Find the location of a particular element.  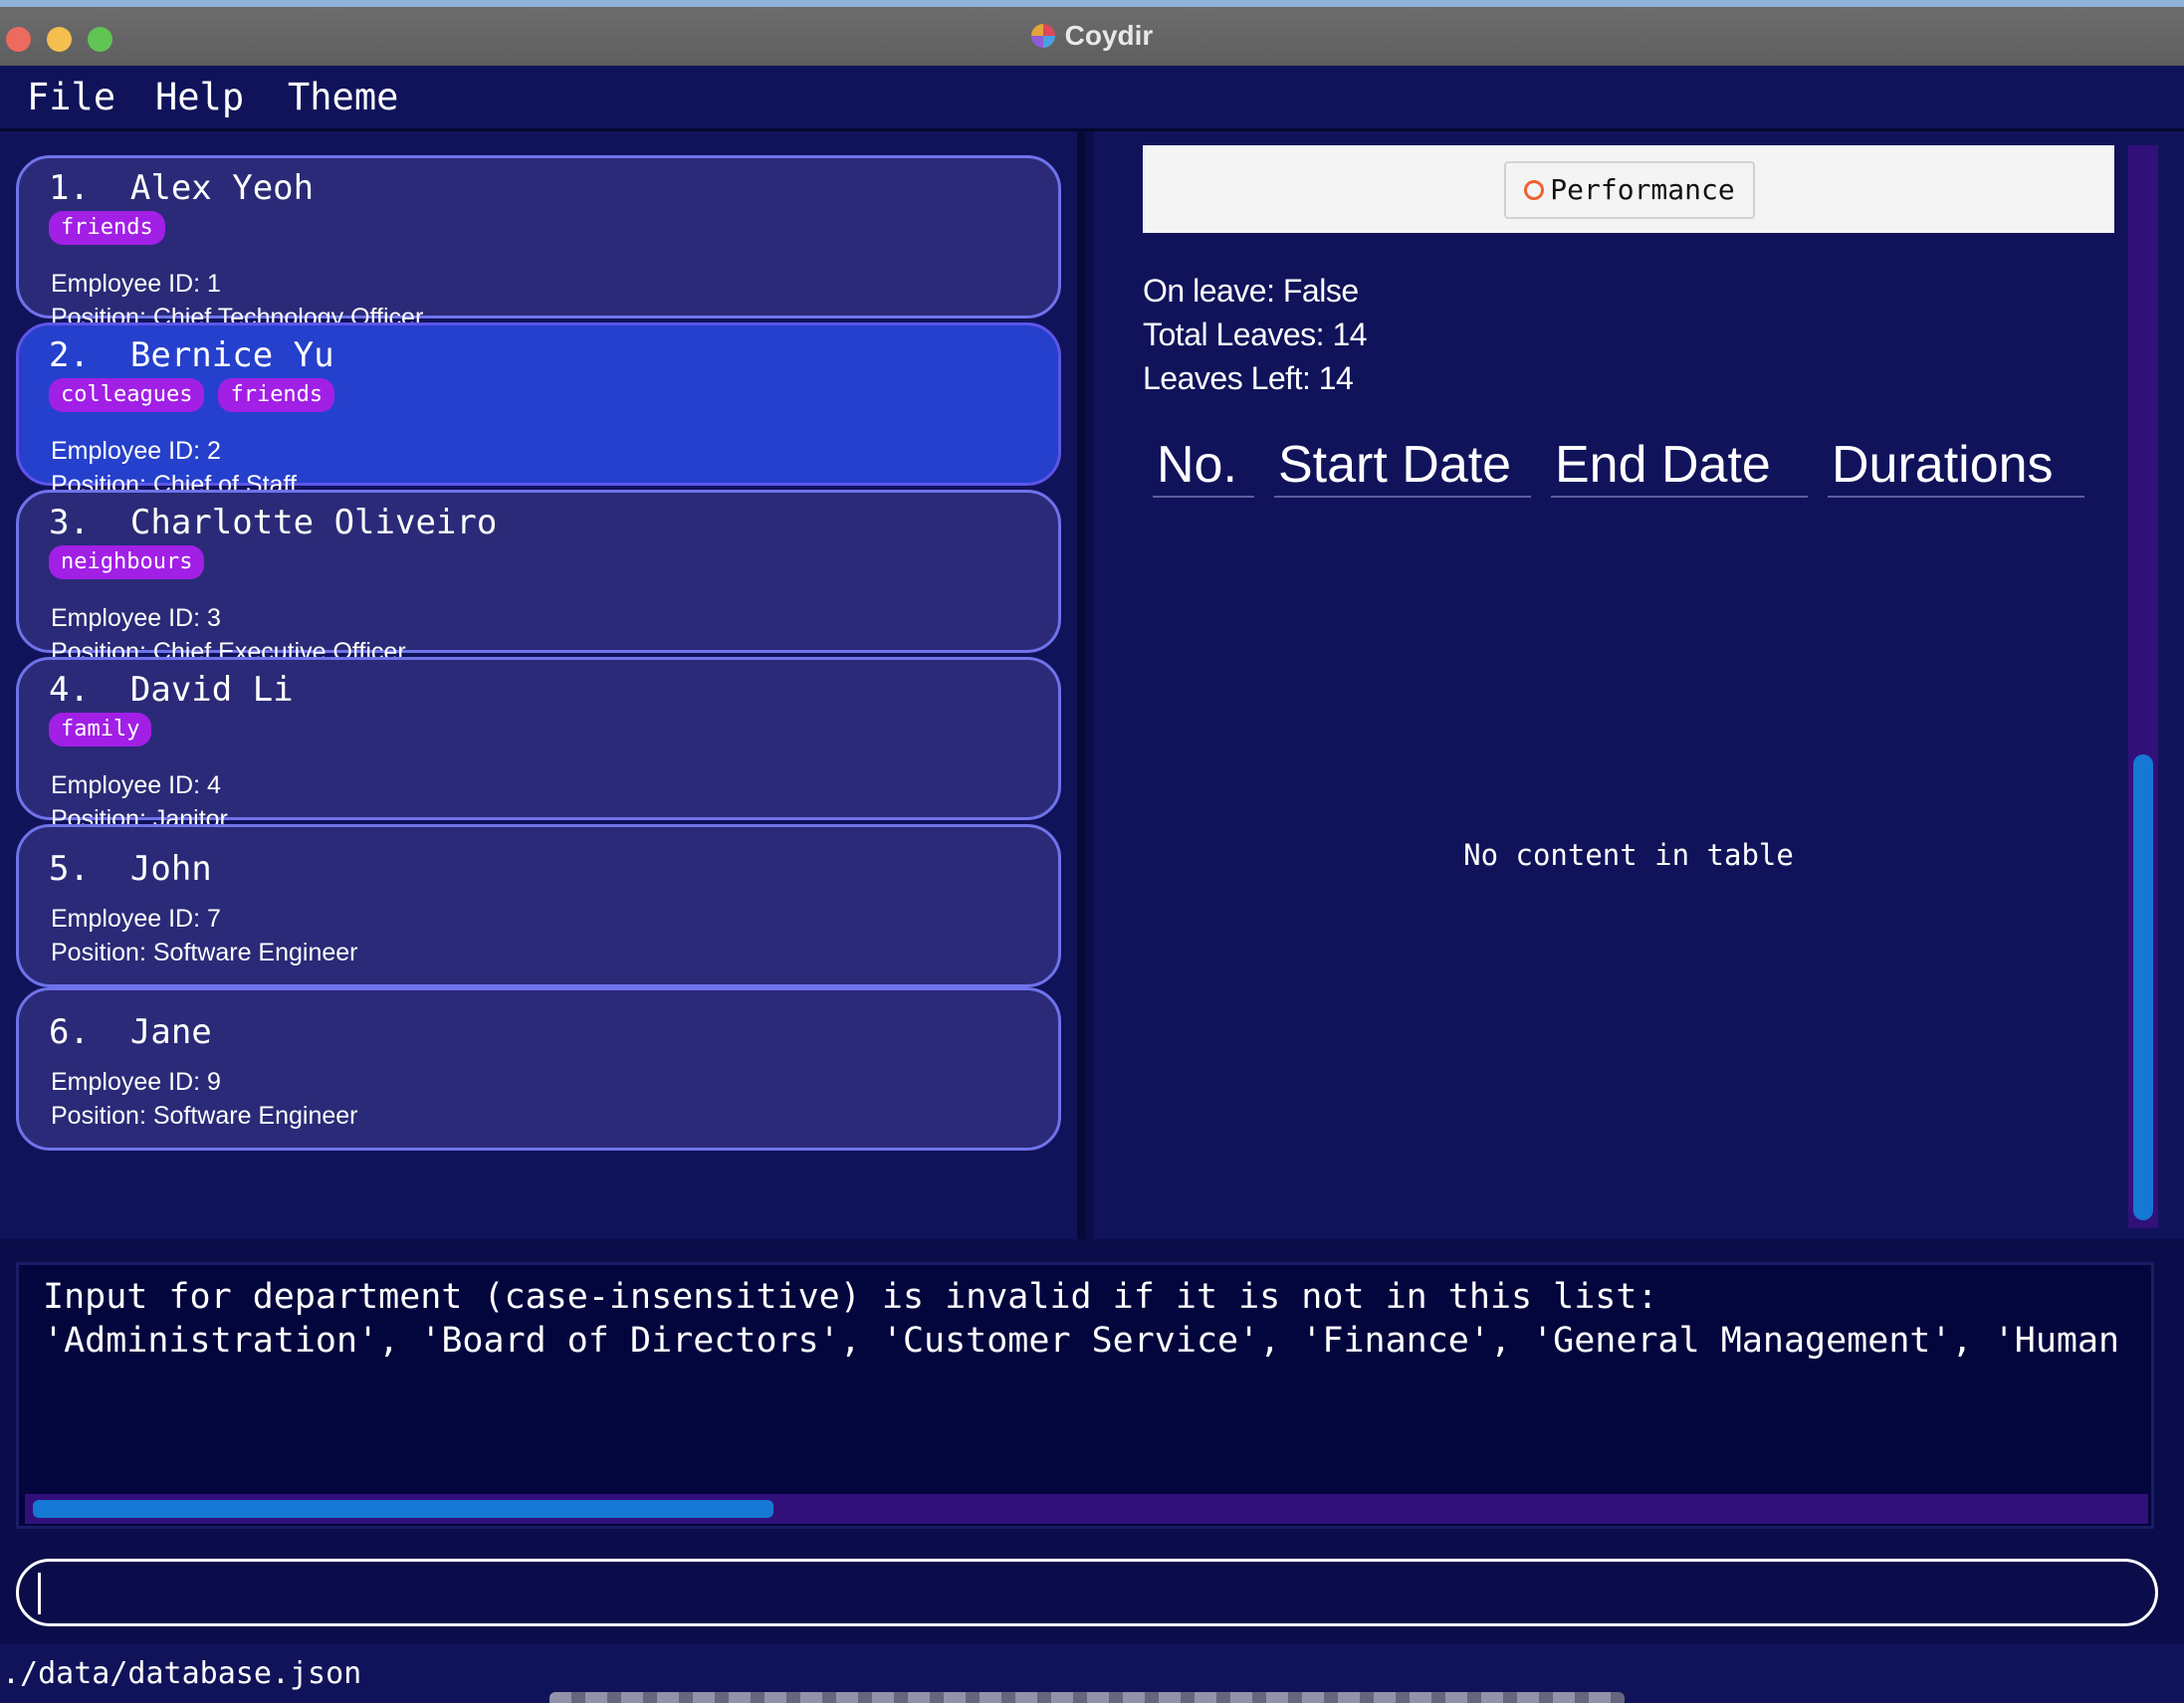

title-bar: Coydir is located at coordinates (1092, 33).